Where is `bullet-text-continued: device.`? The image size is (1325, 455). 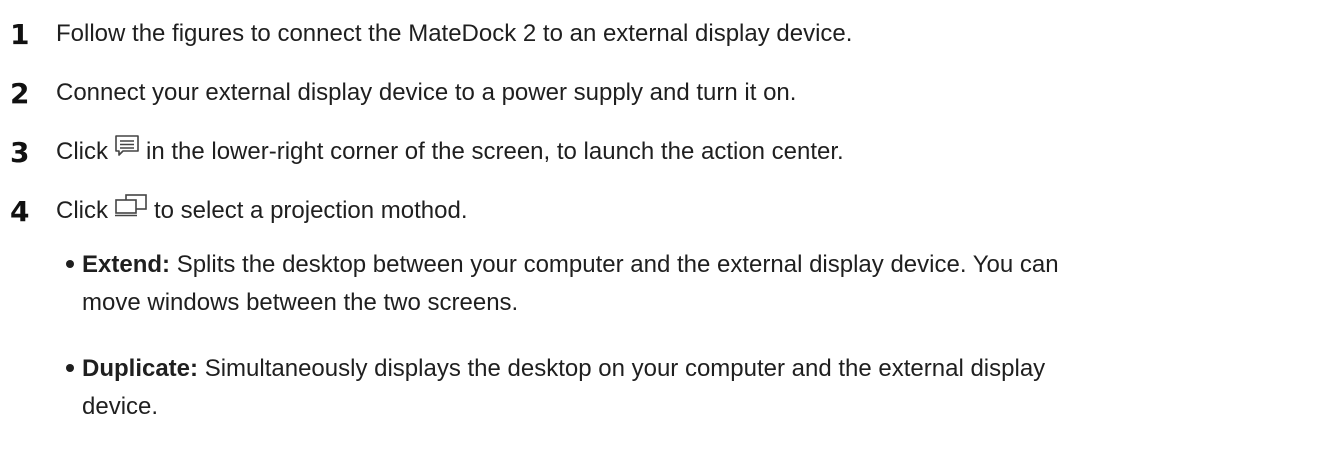
bullet-text-continued: device. is located at coordinates (120, 406).